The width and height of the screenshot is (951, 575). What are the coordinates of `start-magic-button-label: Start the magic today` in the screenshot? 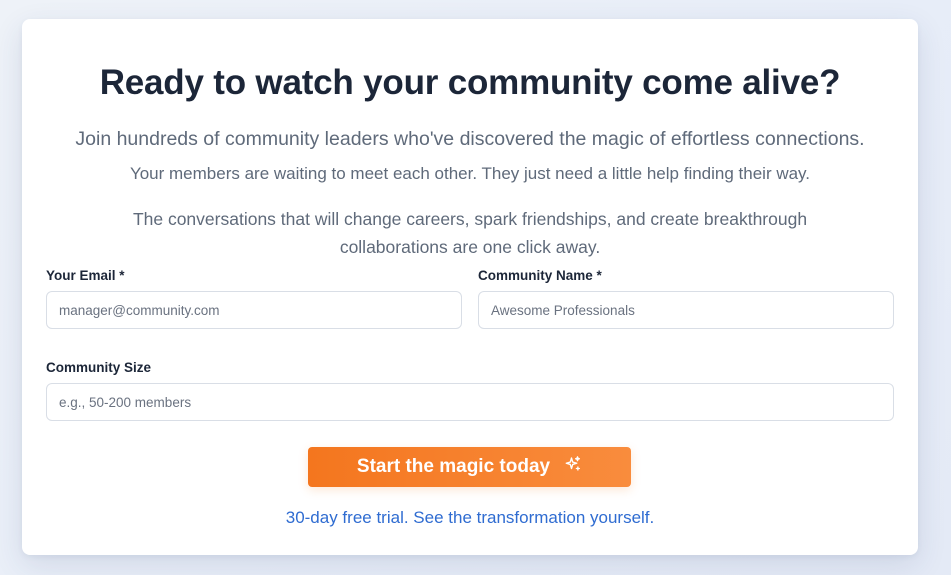 It's located at (453, 466).